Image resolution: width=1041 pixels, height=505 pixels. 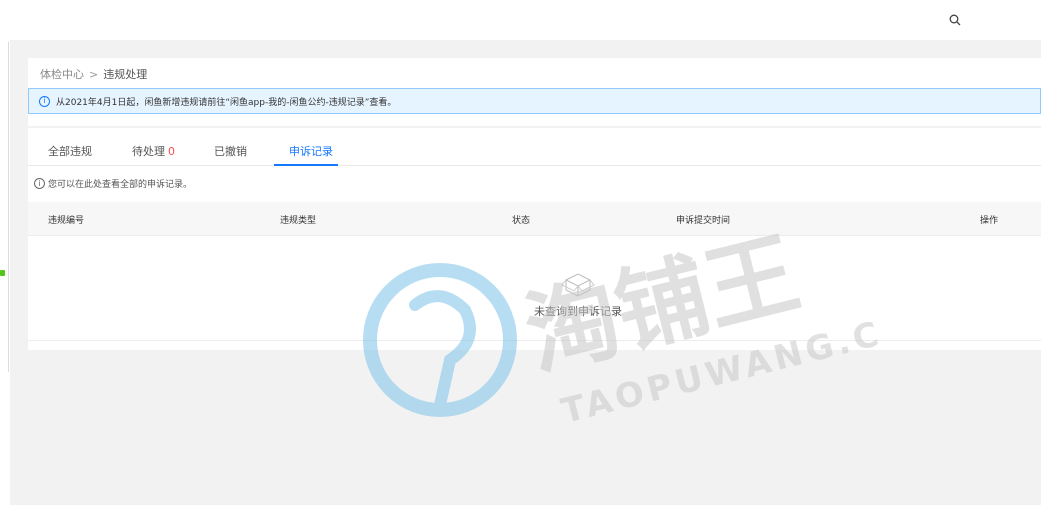 What do you see at coordinates (534, 219) in the screenshot?
I see `table-header: 违规编号 违规类型 状态 申诉提交时间 操作` at bounding box center [534, 219].